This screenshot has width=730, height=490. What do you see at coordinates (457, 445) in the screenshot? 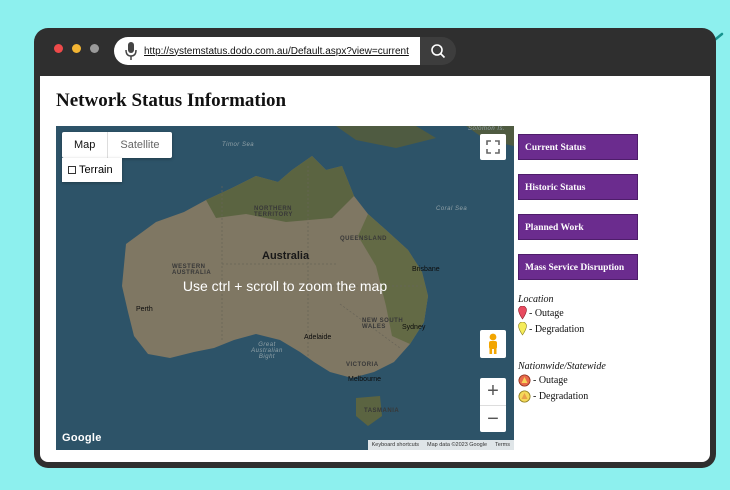
I see `map-data-text: Map data ©2023 Google` at bounding box center [457, 445].